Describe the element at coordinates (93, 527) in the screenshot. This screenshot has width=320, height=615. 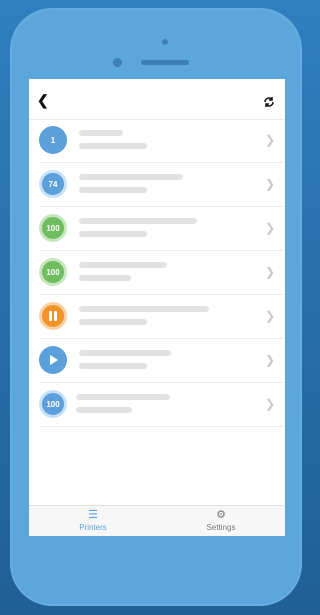
I see `tab-label: Printers` at that location.